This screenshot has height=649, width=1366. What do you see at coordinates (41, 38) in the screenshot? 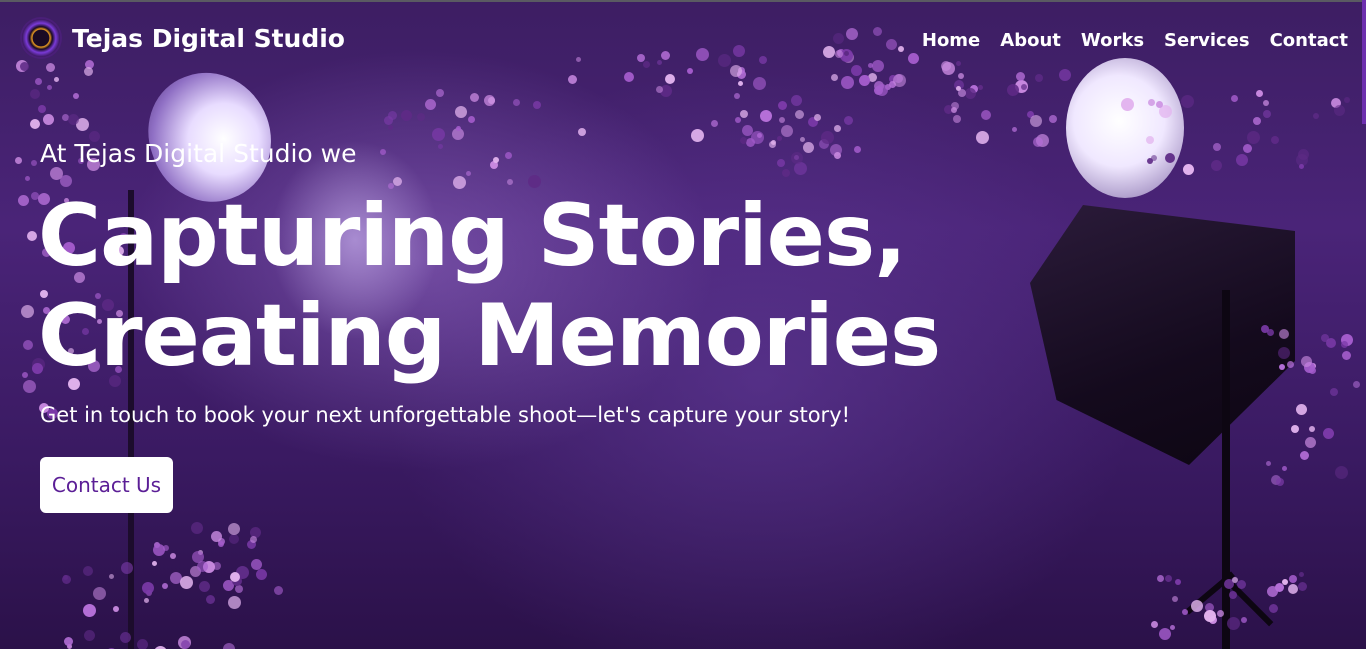
I see `camera-lens-logo-icon` at bounding box center [41, 38].